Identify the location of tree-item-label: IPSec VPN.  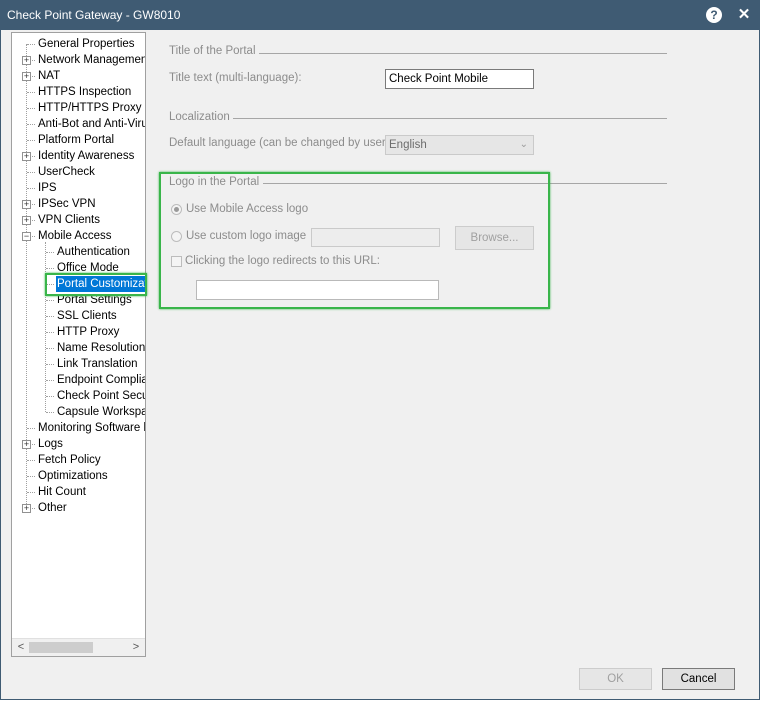
(67, 204).